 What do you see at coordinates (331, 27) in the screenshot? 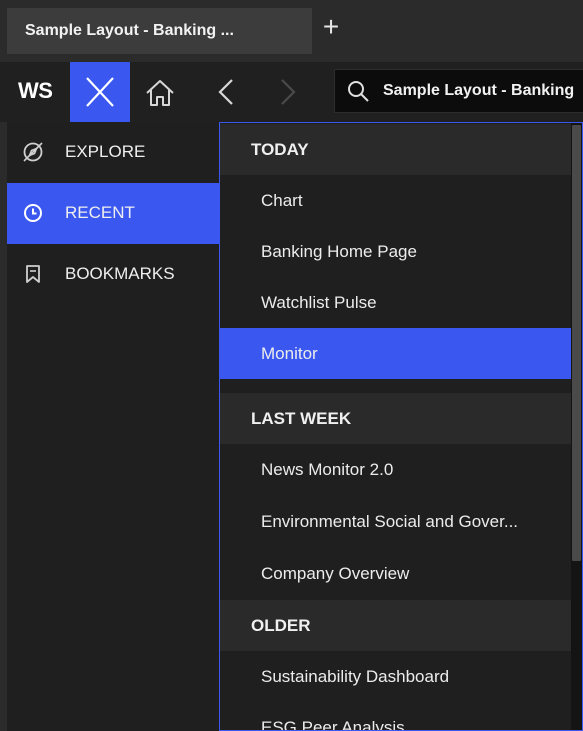
I see `new-tab-button: +` at bounding box center [331, 27].